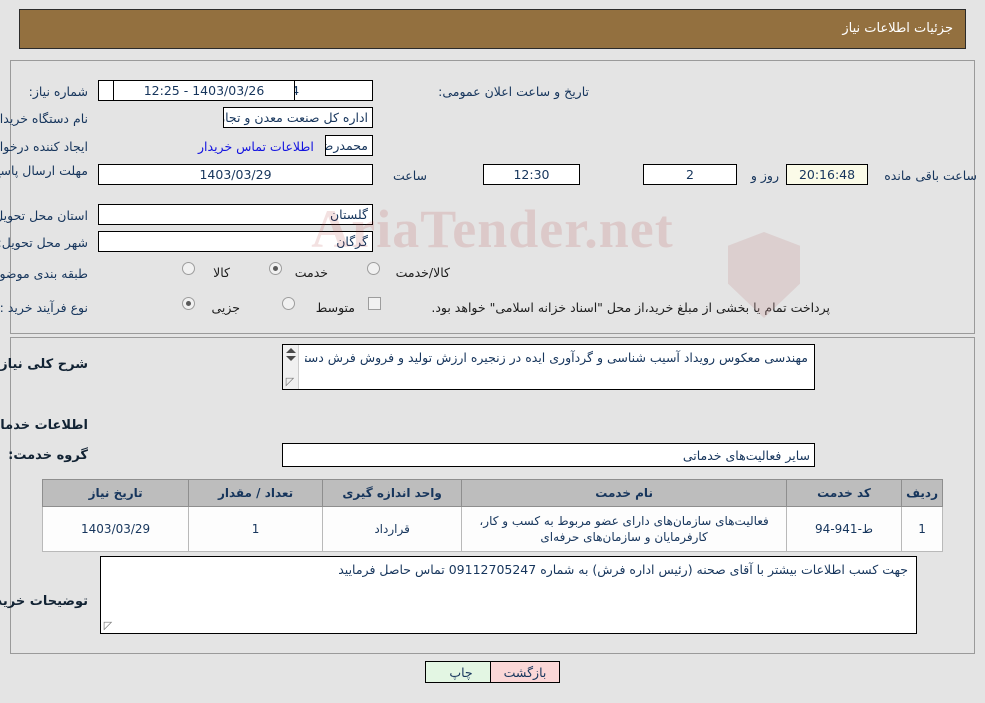  What do you see at coordinates (374, 303) in the screenshot?
I see `treasury-bond-checkbox` at bounding box center [374, 303].